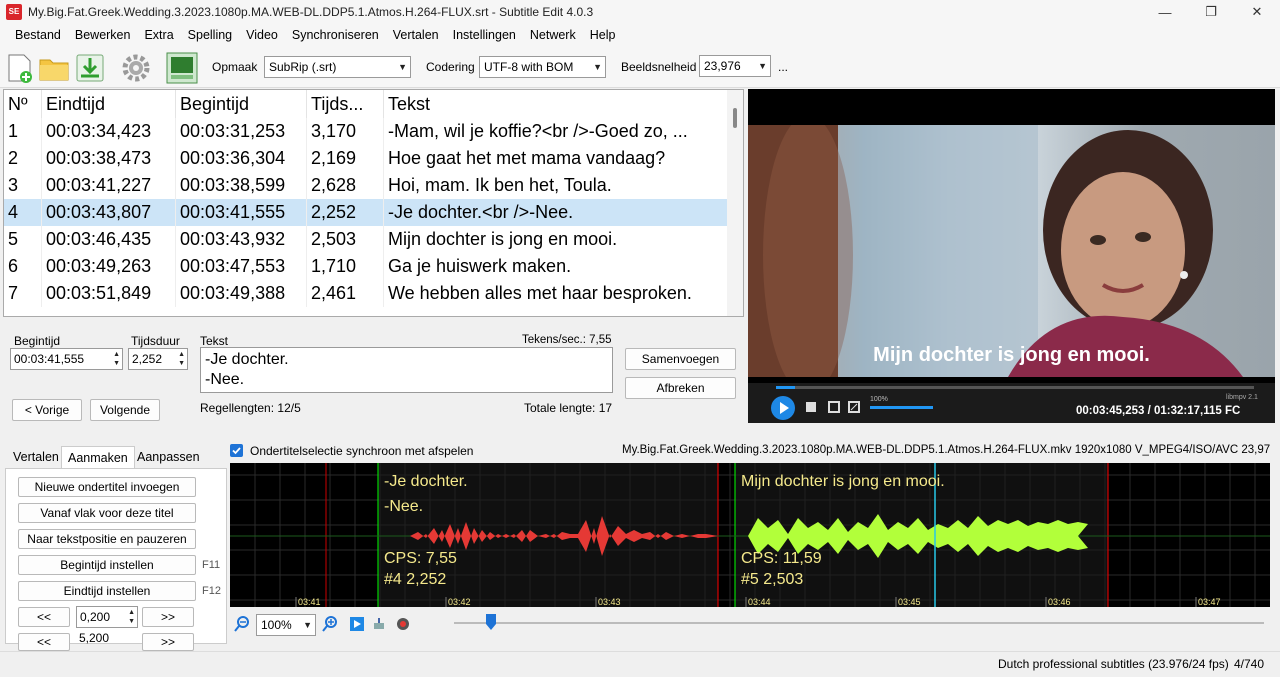 The width and height of the screenshot is (1280, 677). Describe the element at coordinates (556, 104) in the screenshot. I see `col-text: Tekst` at that location.